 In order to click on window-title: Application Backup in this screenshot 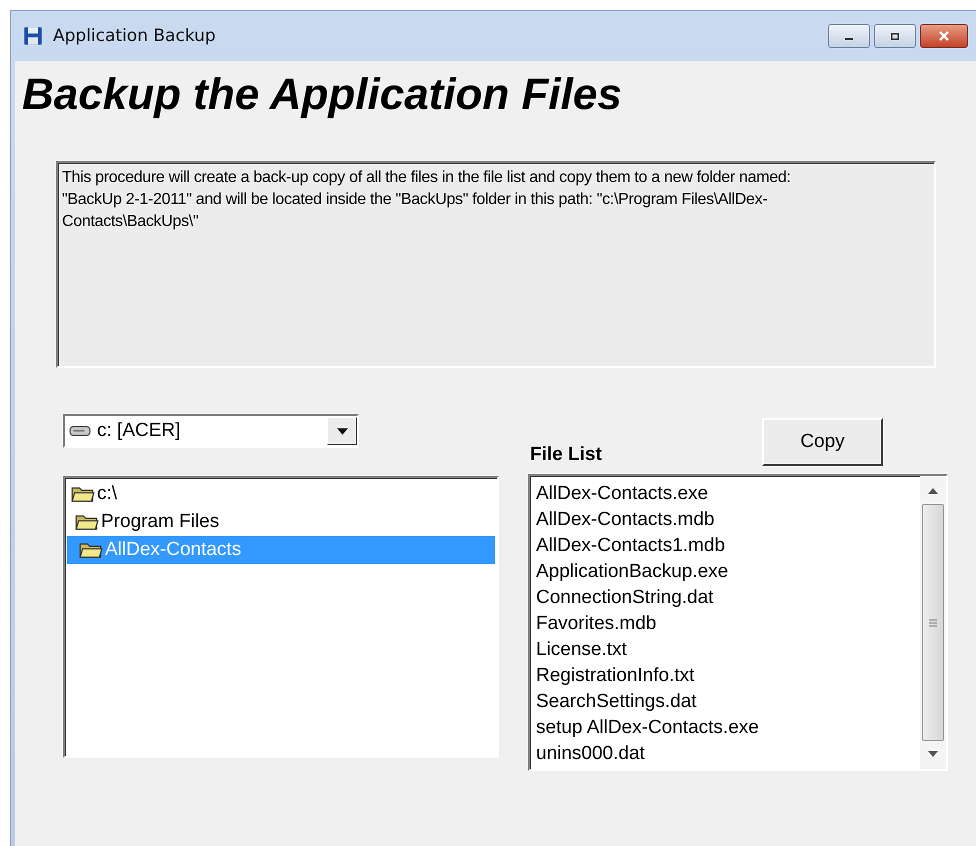, I will do `click(134, 36)`.